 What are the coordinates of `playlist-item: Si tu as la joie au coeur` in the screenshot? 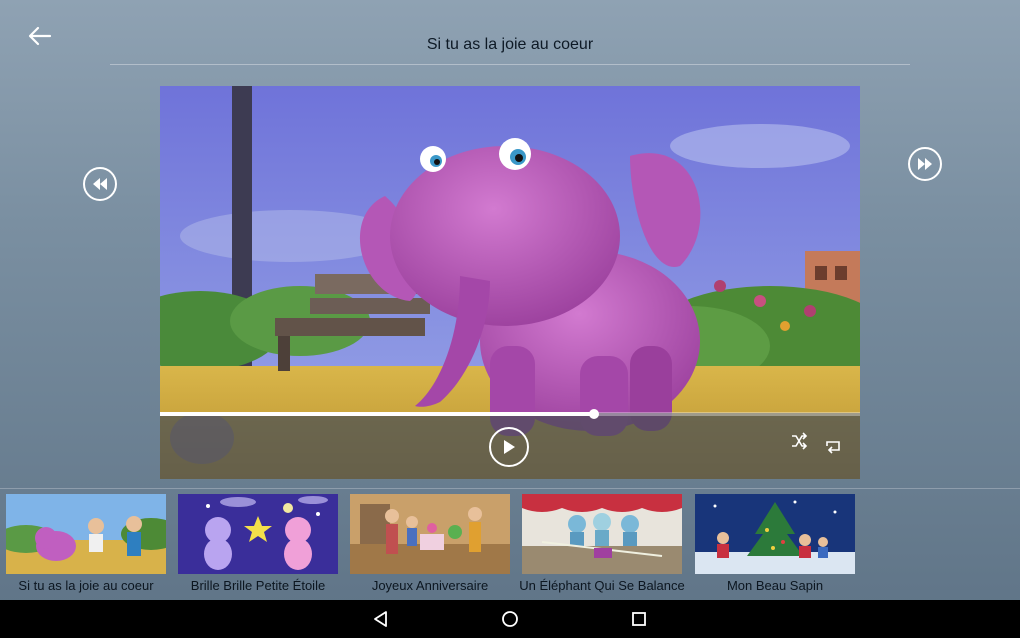 It's located at (86, 546).